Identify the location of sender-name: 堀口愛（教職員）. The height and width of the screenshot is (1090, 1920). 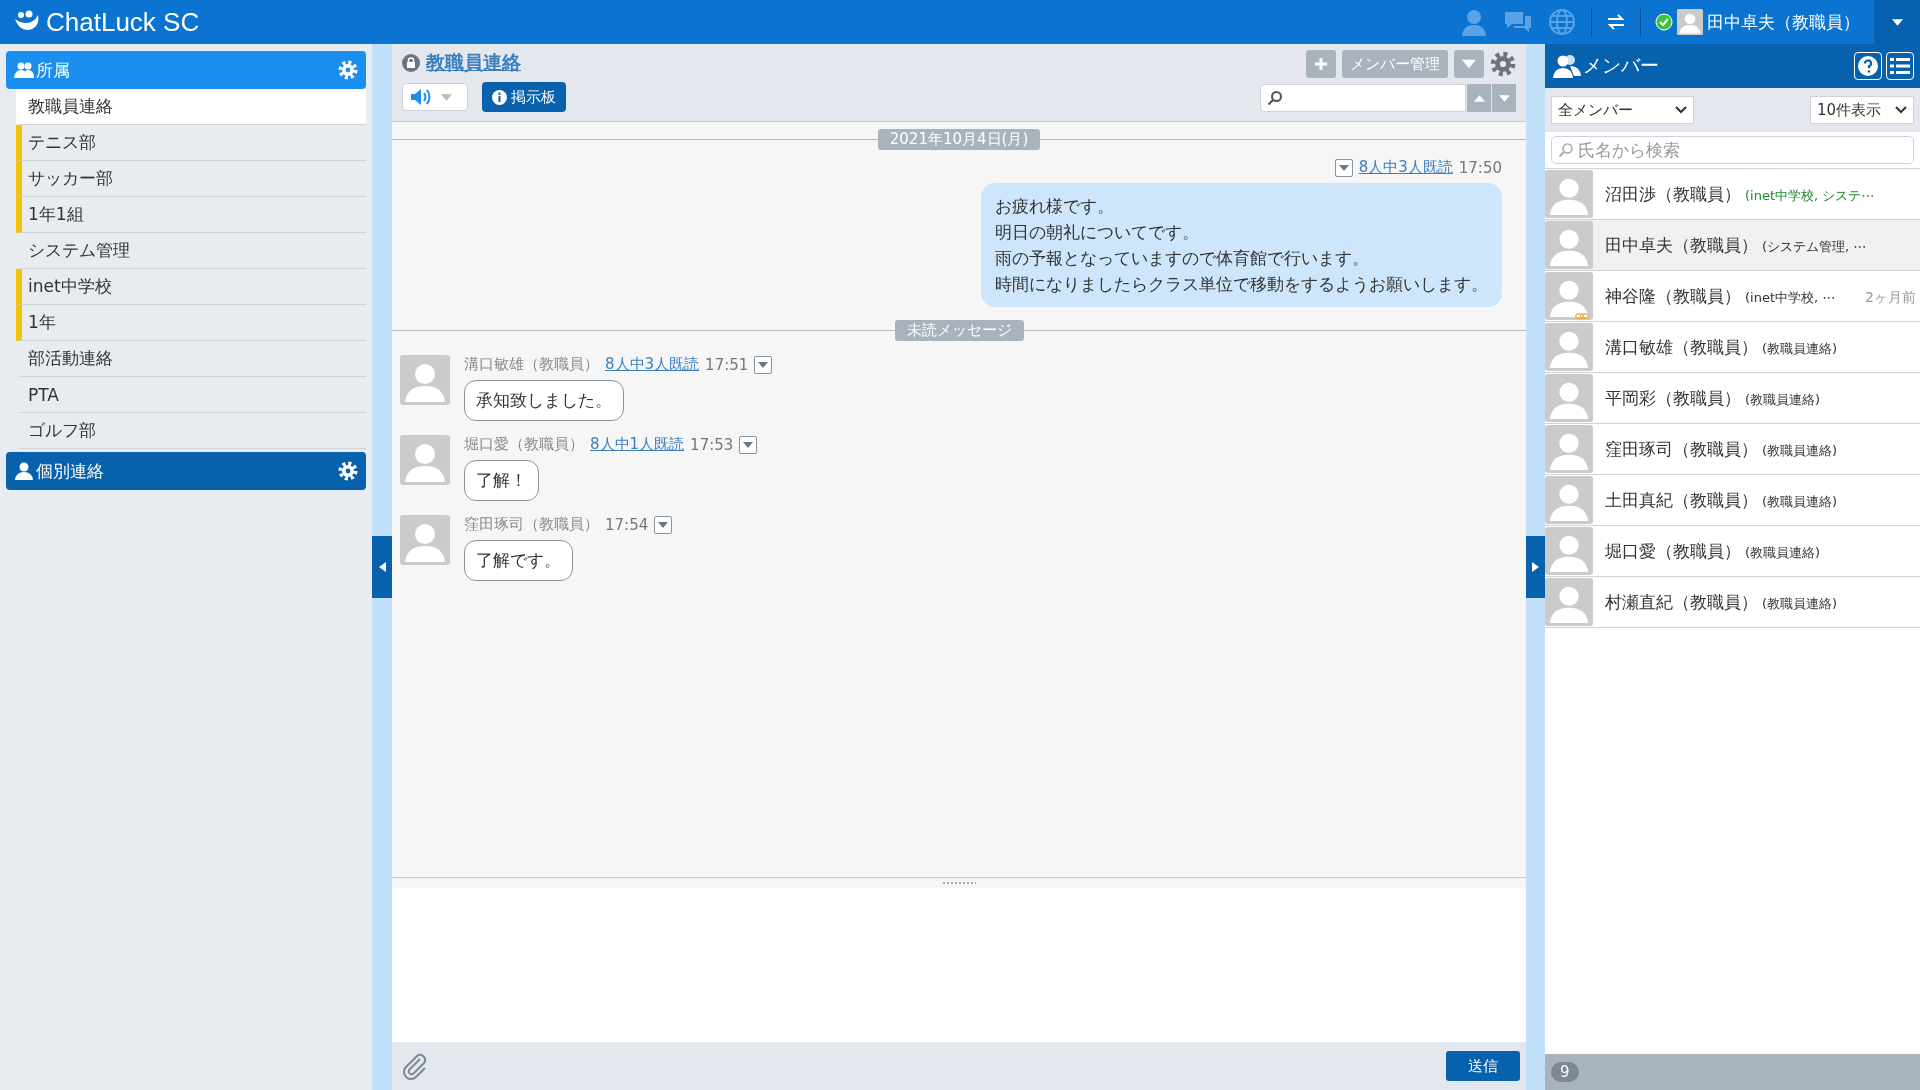
(524, 444).